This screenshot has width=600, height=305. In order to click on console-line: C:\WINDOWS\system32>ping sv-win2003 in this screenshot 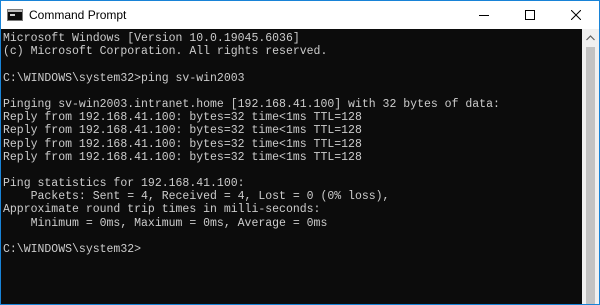, I will do `click(124, 78)`.